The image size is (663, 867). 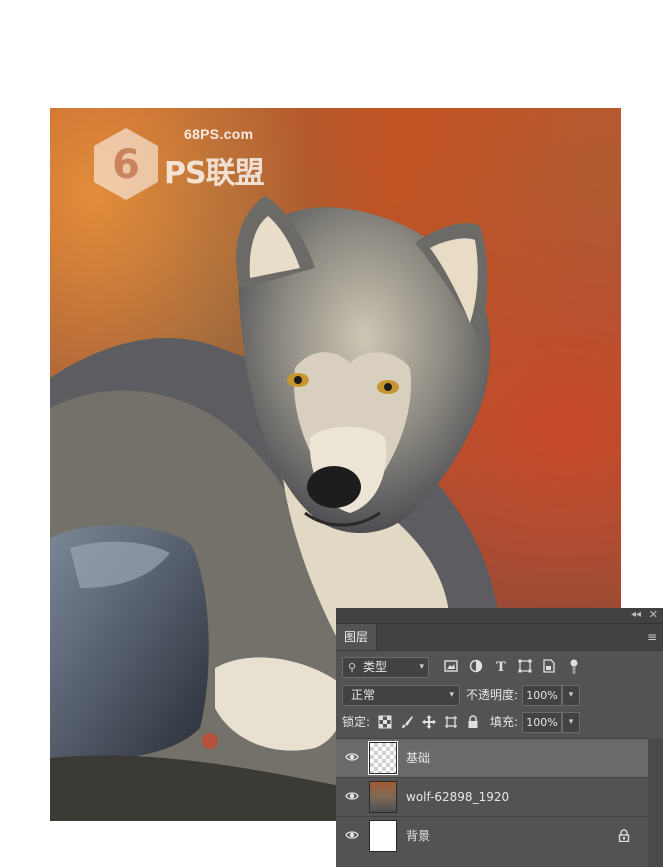 What do you see at coordinates (429, 722) in the screenshot?
I see `lock-position-icon` at bounding box center [429, 722].